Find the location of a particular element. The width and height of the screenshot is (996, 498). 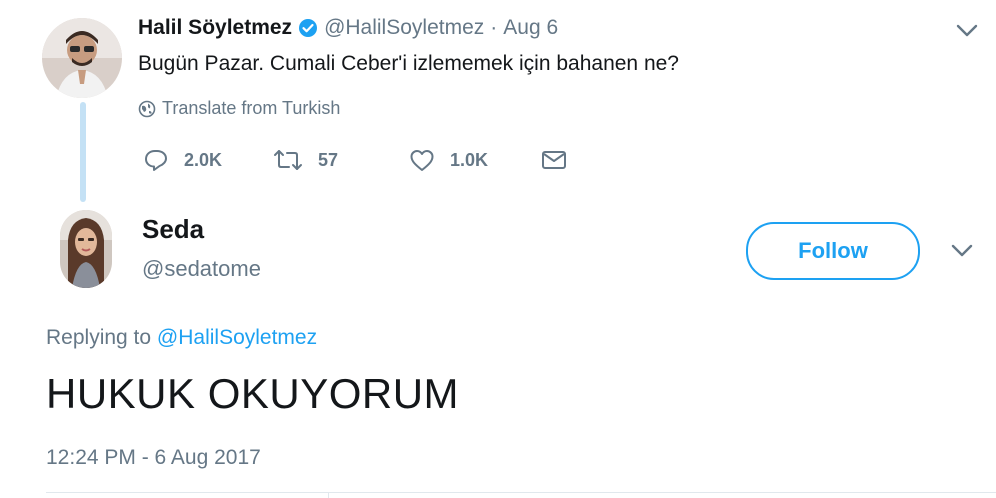

heart-icon is located at coordinates (422, 160).